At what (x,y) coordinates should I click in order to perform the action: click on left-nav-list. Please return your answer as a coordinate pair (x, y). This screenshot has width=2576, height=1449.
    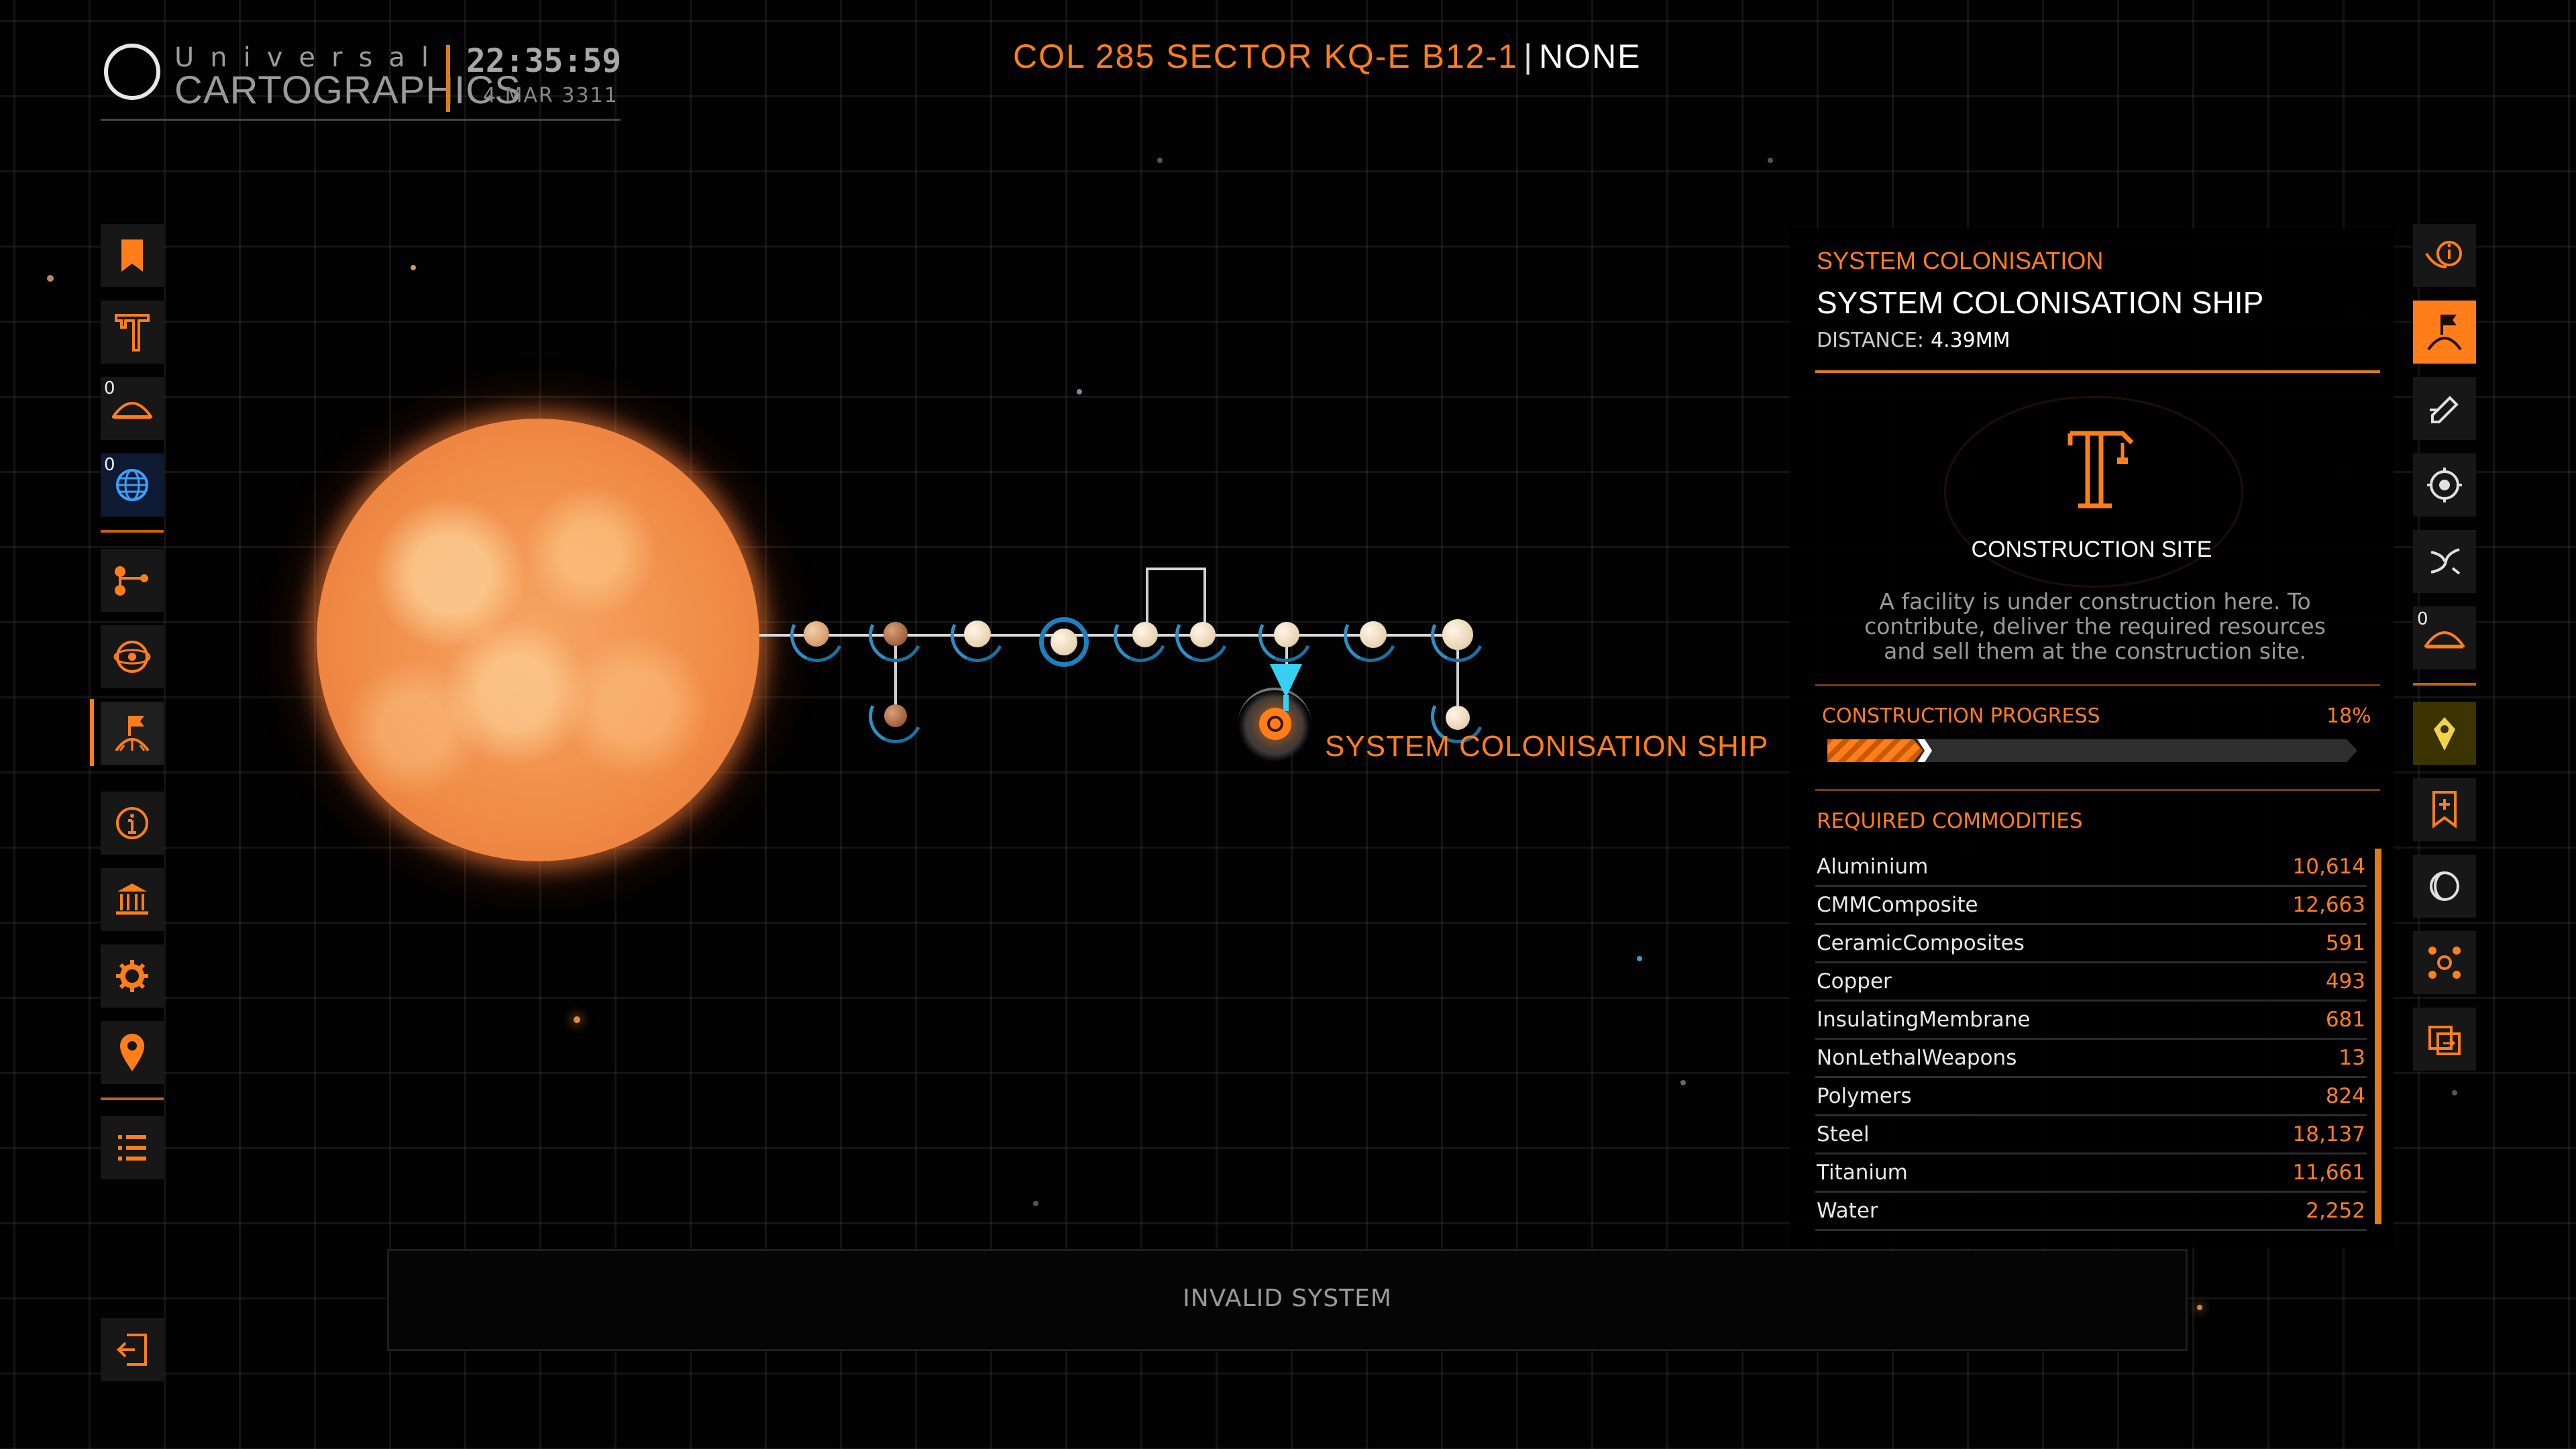
    Looking at the image, I should click on (132, 1147).